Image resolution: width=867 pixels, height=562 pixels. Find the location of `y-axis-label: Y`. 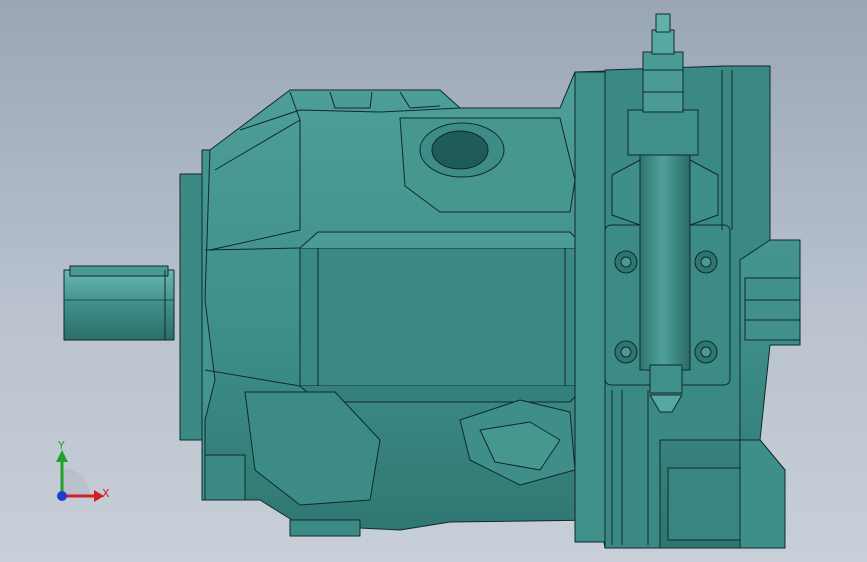

y-axis-label: Y is located at coordinates (61, 445).